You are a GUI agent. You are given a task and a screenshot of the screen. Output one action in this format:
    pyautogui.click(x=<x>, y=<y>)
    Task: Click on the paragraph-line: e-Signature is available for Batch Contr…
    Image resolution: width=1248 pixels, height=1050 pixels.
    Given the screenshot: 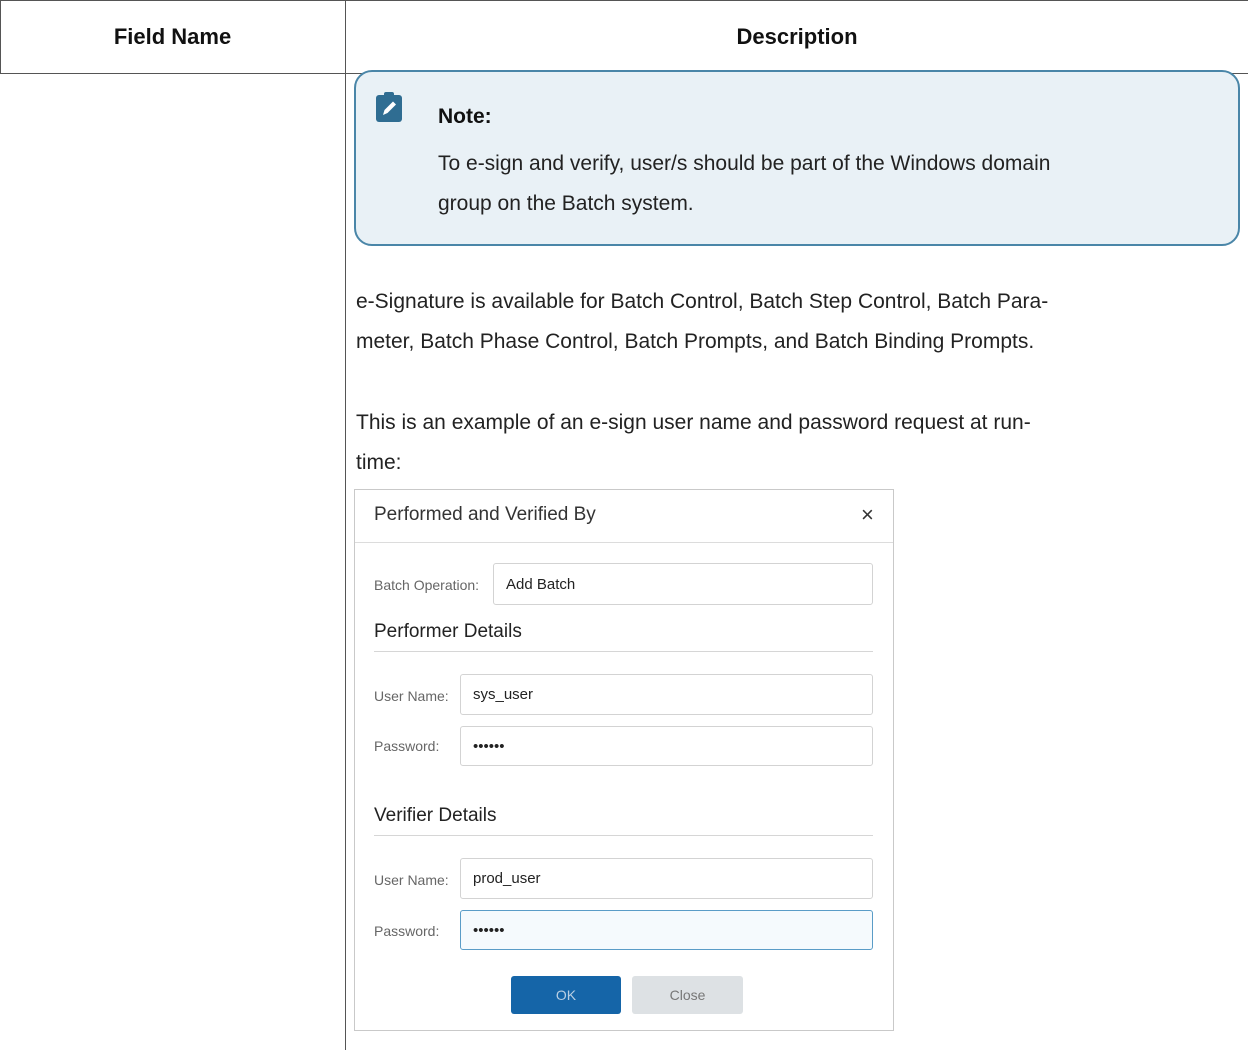 What is the action you would take?
    pyautogui.click(x=702, y=301)
    